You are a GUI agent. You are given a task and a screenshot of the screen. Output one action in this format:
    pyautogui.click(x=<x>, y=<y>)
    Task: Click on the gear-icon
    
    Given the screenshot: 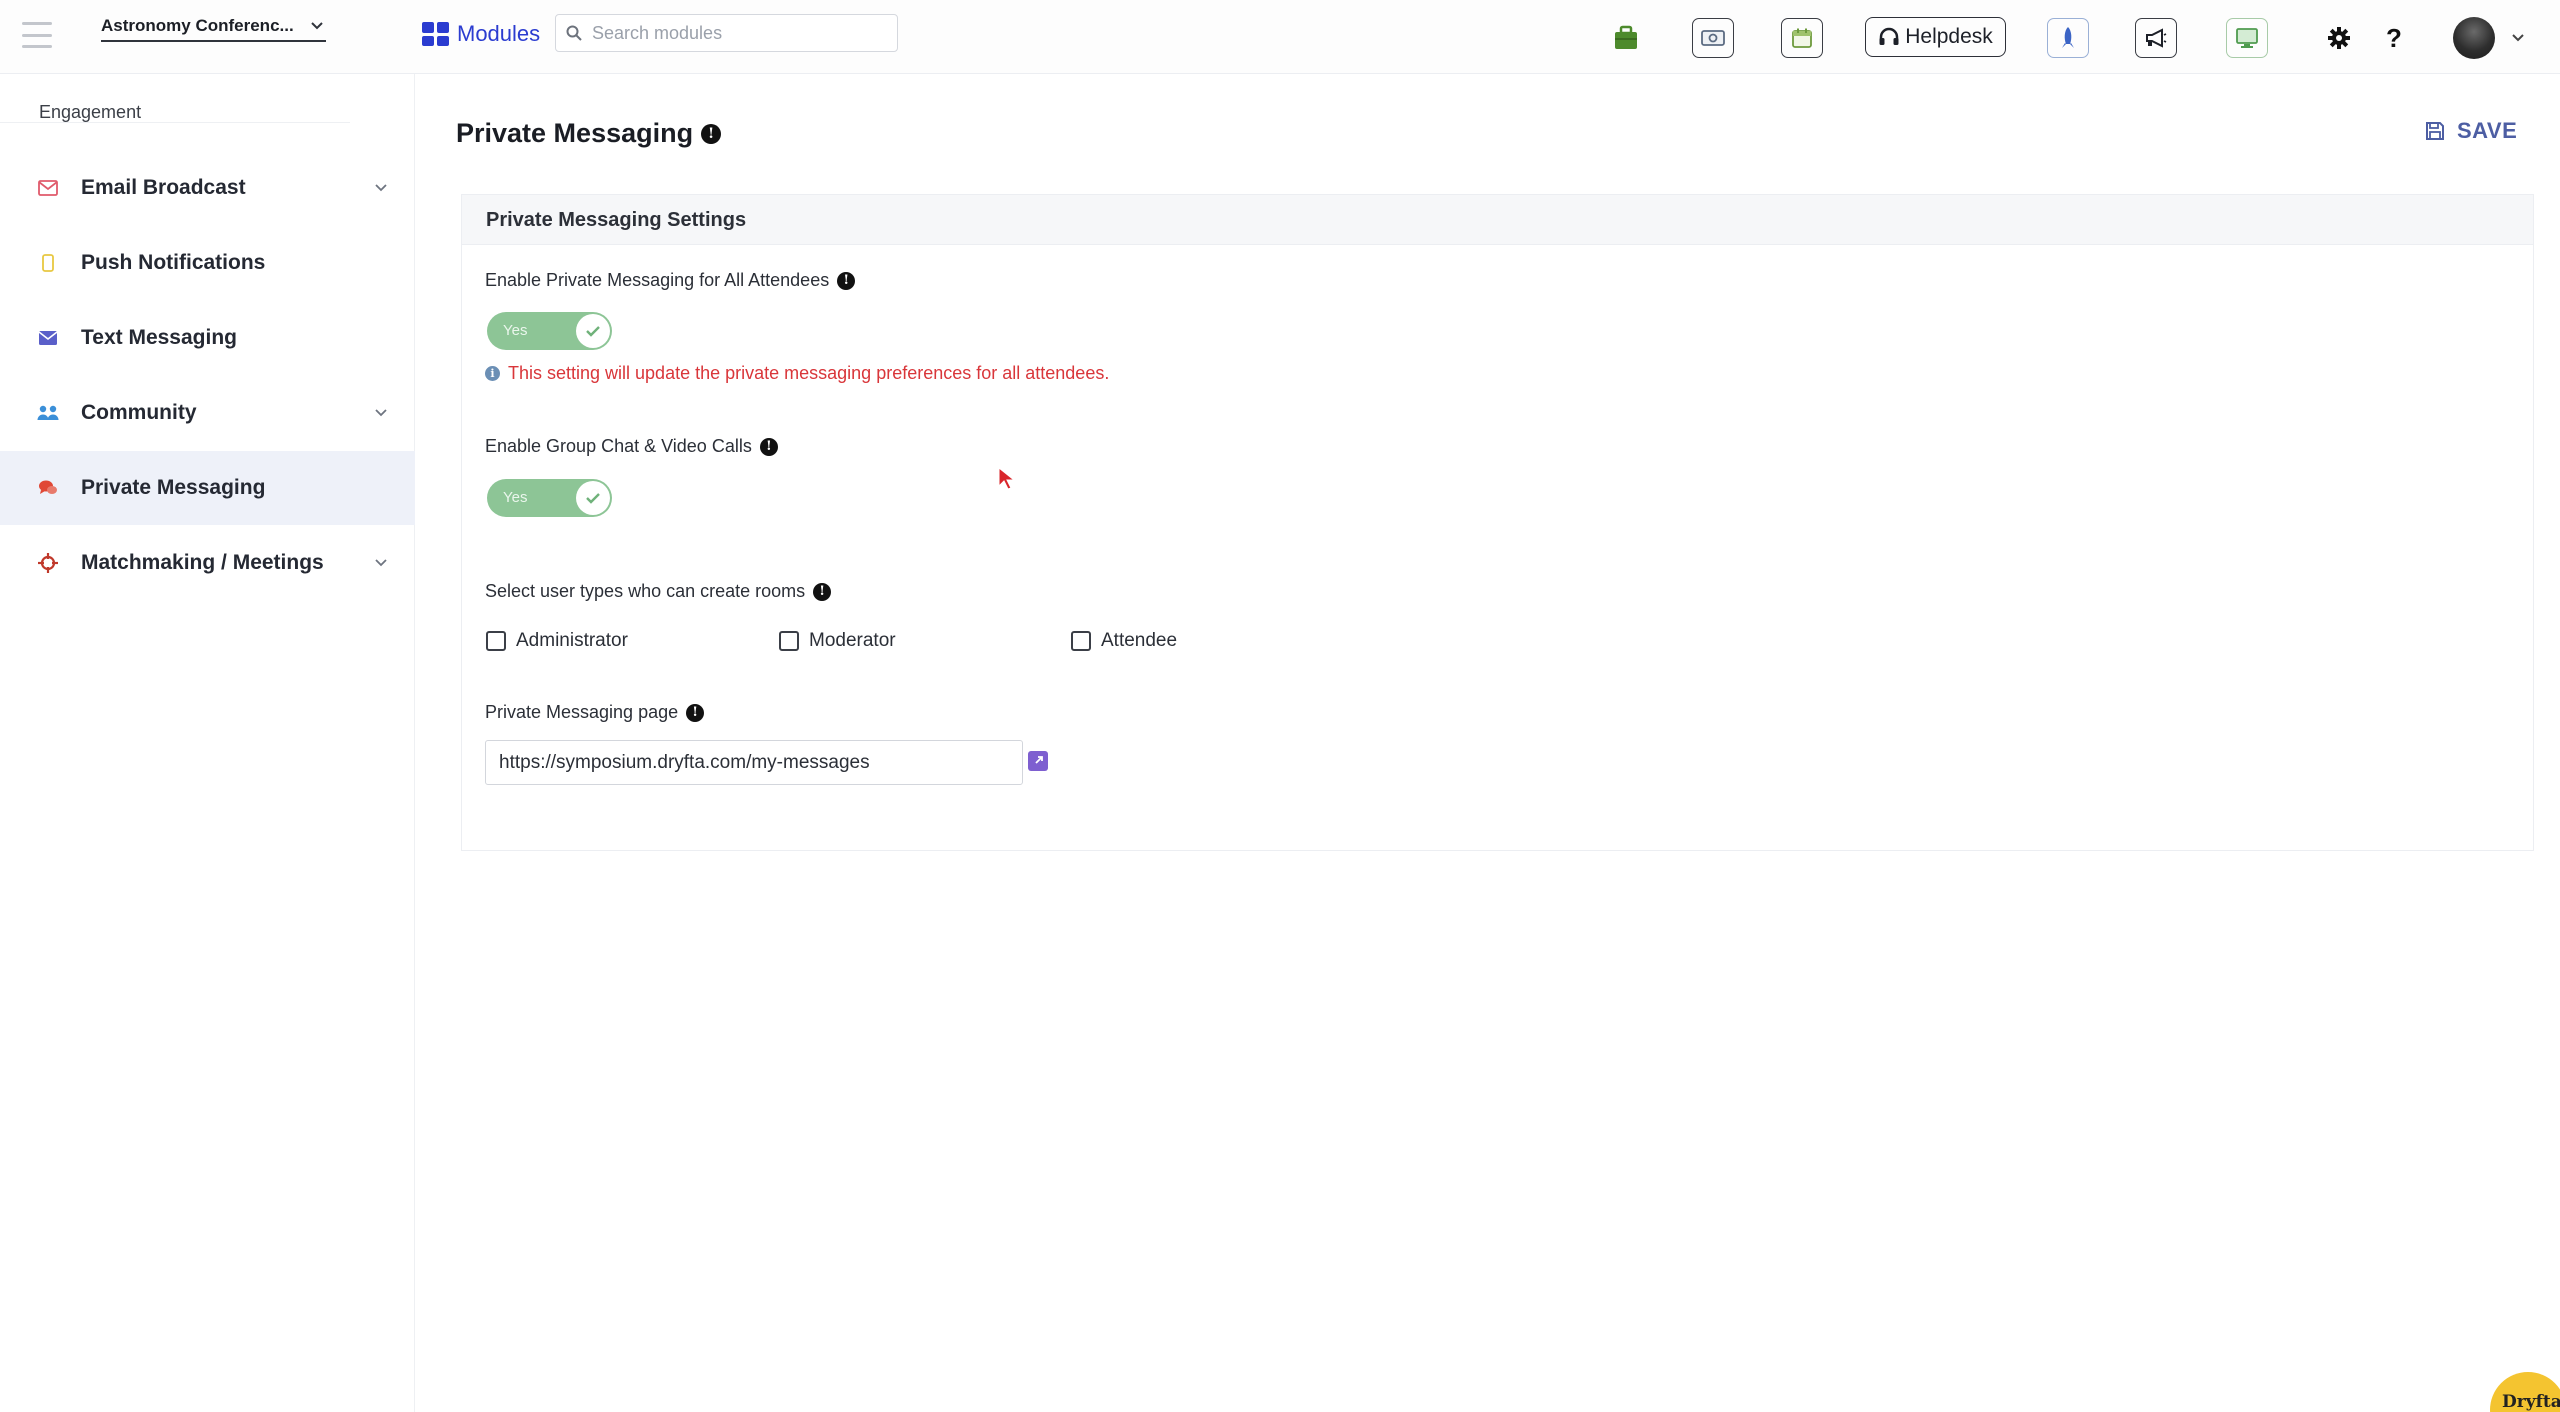 What is the action you would take?
    pyautogui.click(x=2339, y=38)
    